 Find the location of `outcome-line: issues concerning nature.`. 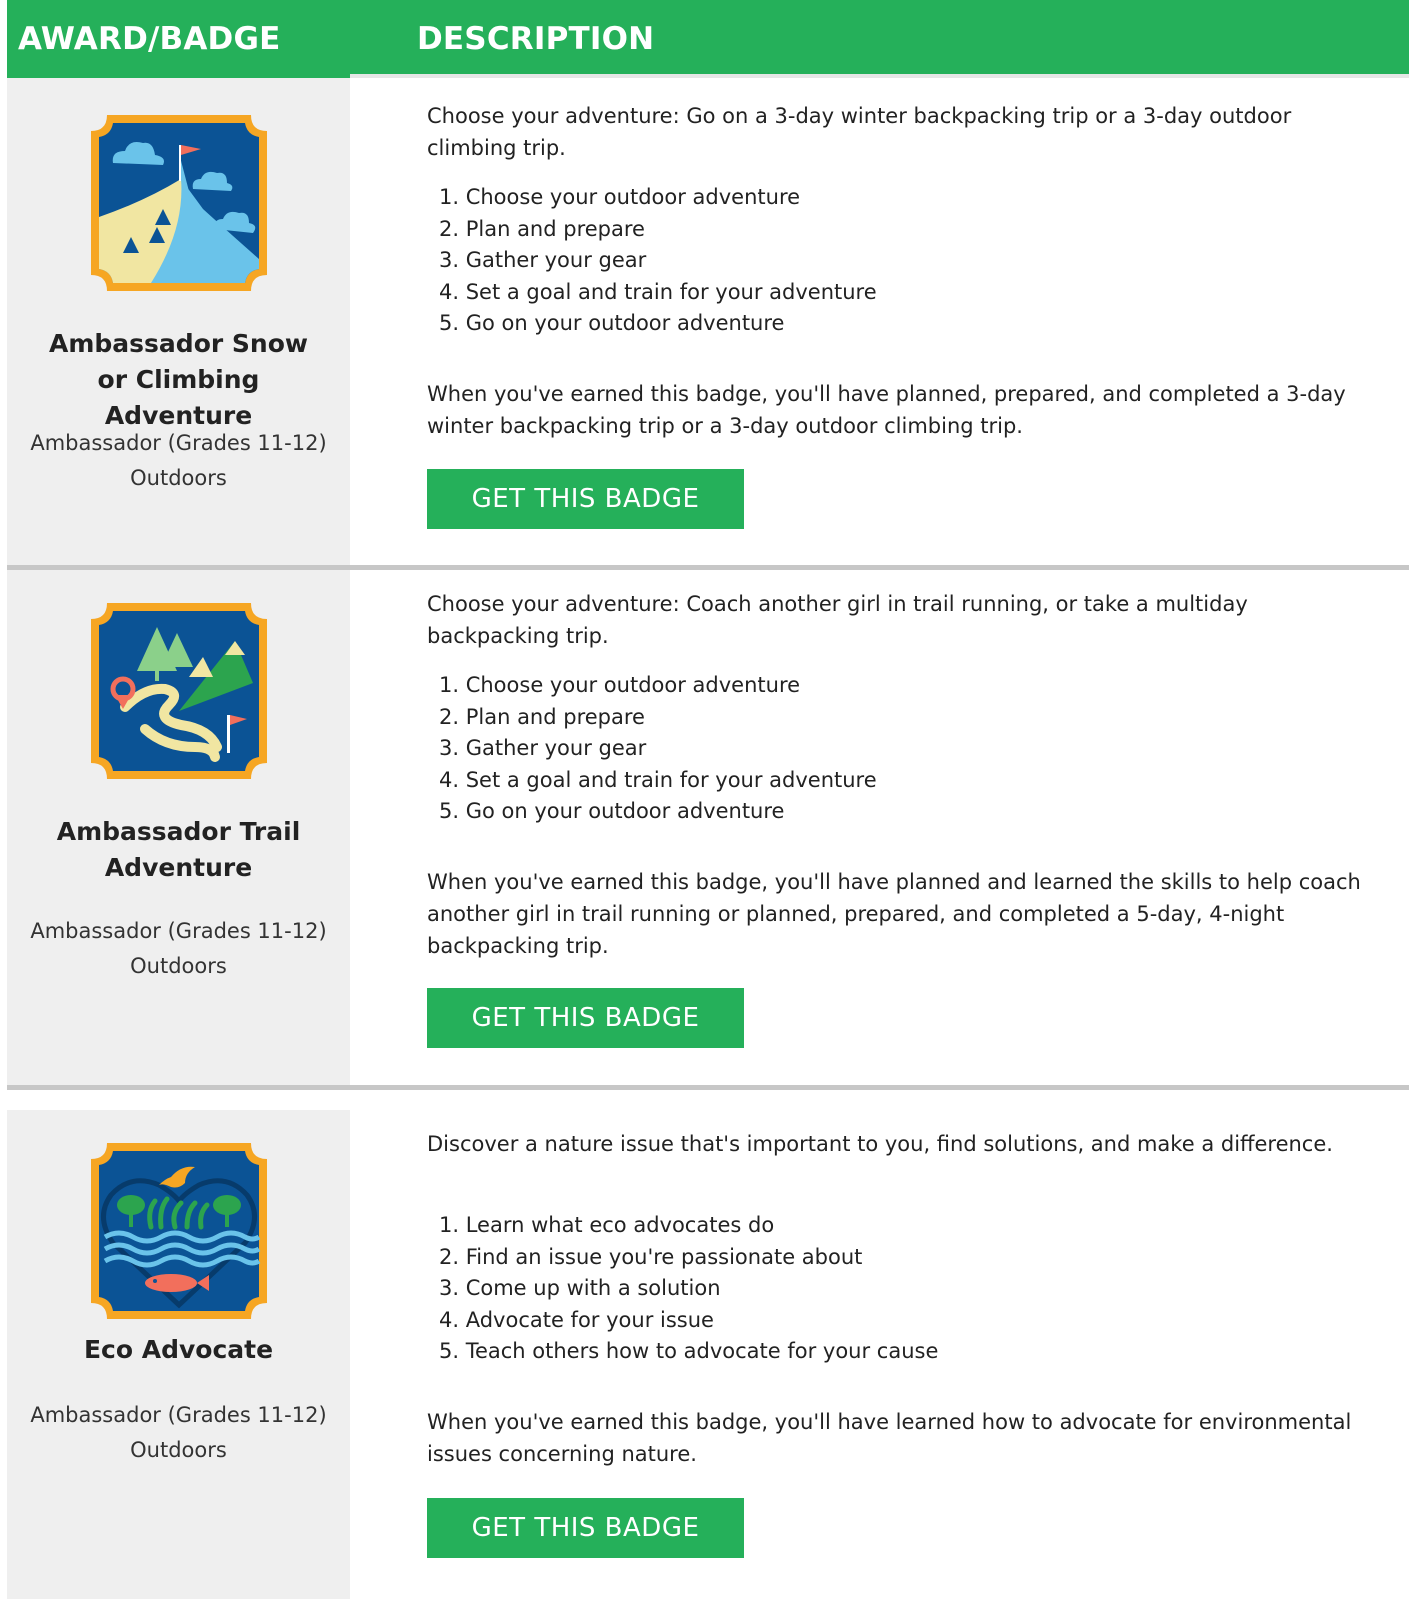

outcome-line: issues concerning nature. is located at coordinates (562, 1454).